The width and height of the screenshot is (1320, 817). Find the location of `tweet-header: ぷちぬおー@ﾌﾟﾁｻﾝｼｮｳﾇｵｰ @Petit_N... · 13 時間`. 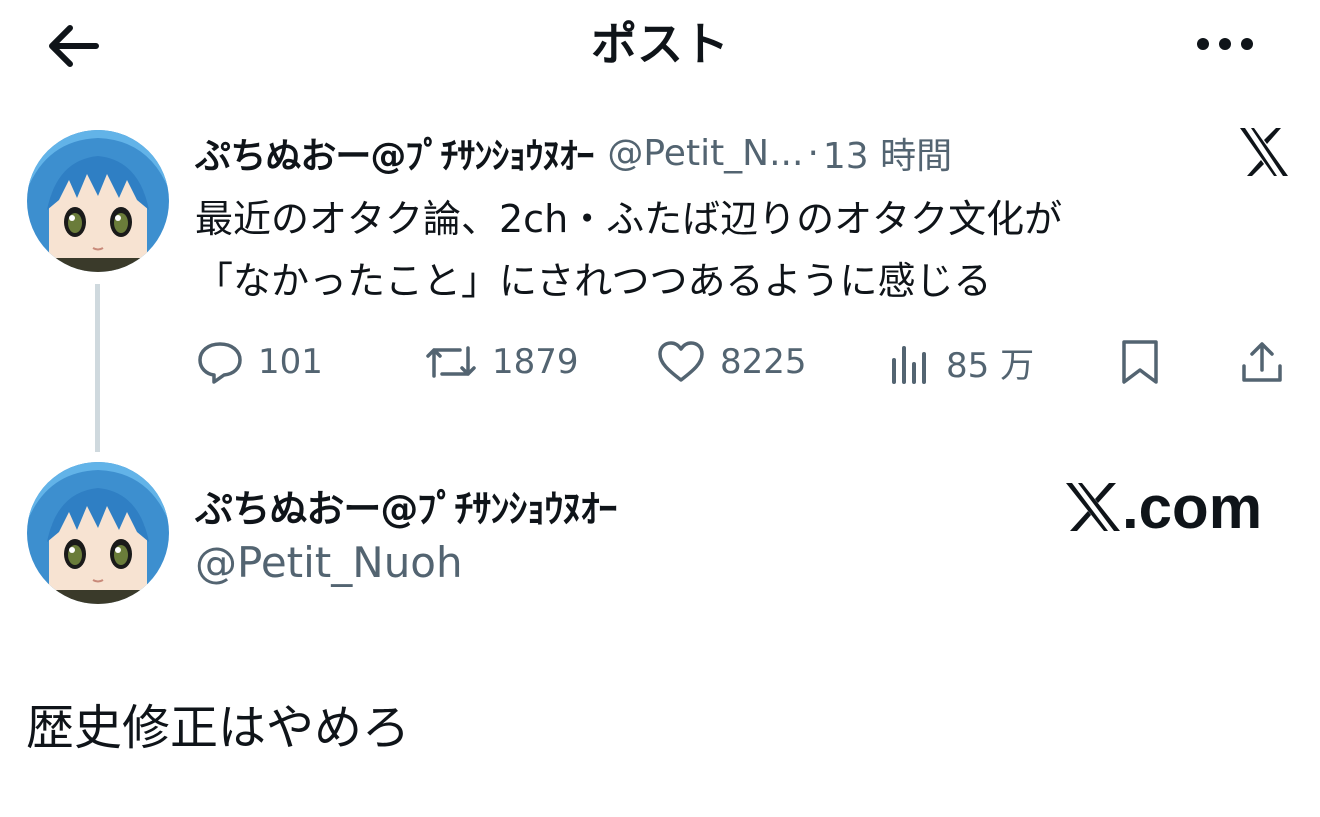

tweet-header: ぷちぬおー@ﾌﾟﾁｻﾝｼｮｳﾇｵｰ @Petit_N... · 13 時間 is located at coordinates (573, 153).